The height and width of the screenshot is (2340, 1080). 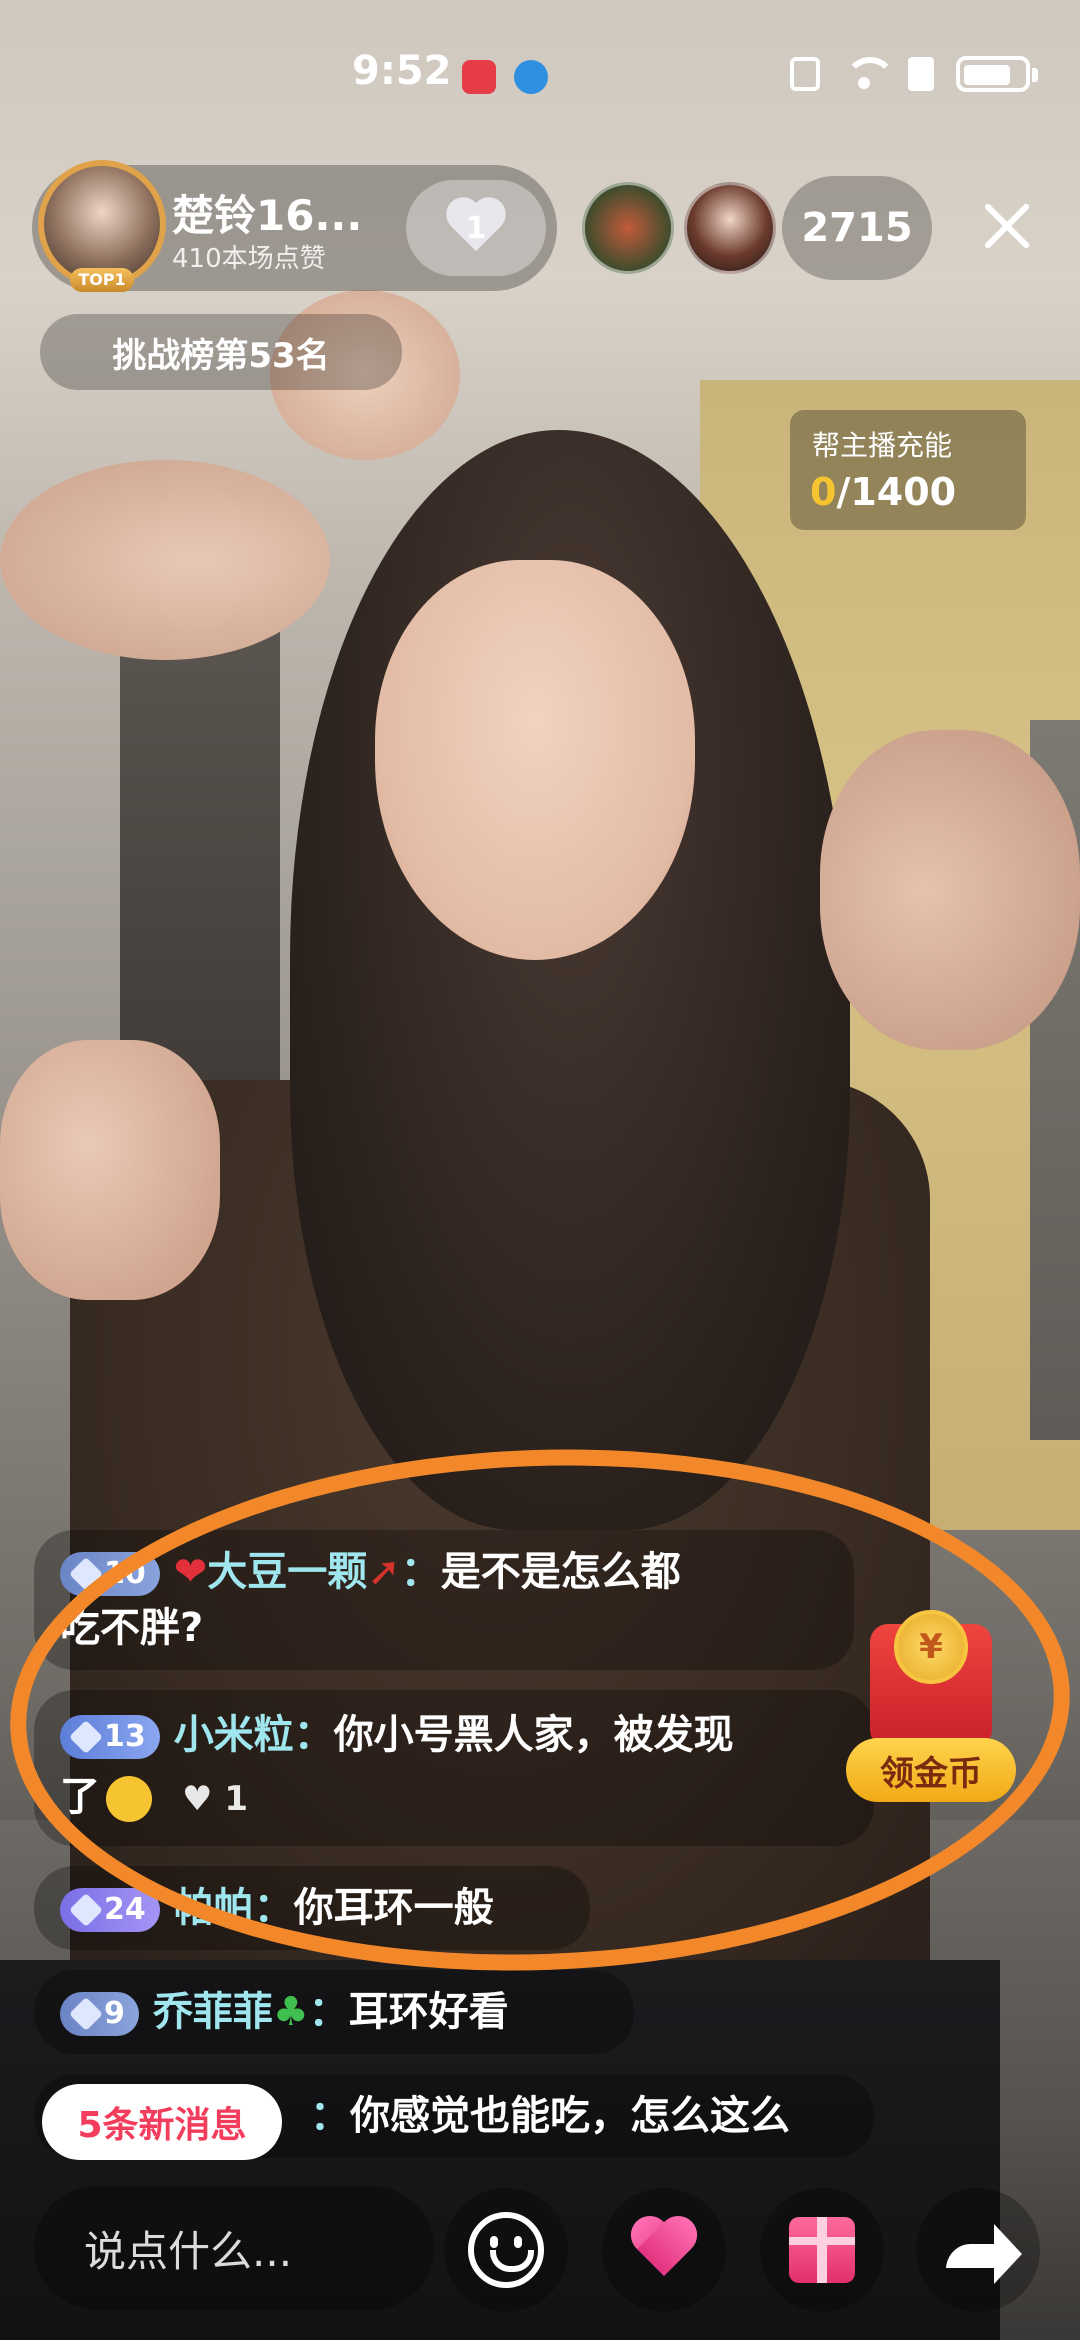 I want to click on gold-coin-widget: ¥ 领金币, so click(x=931, y=1704).